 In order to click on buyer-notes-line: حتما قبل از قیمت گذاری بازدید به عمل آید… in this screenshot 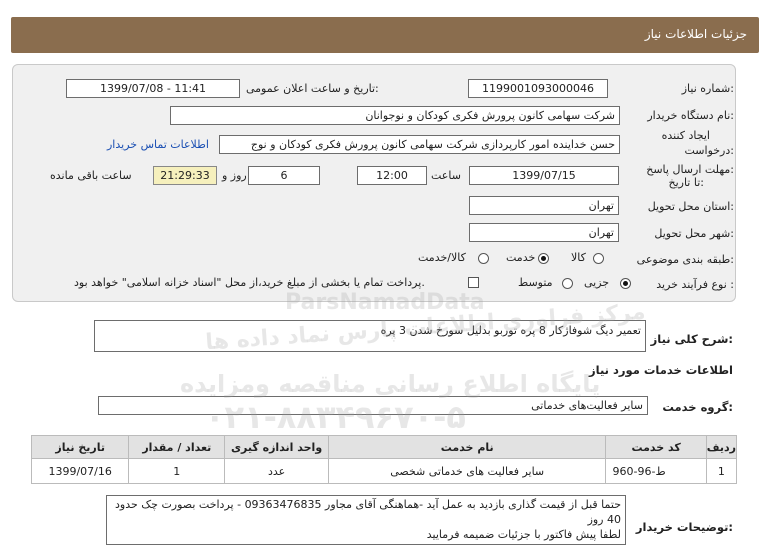, I will do `click(368, 512)`.